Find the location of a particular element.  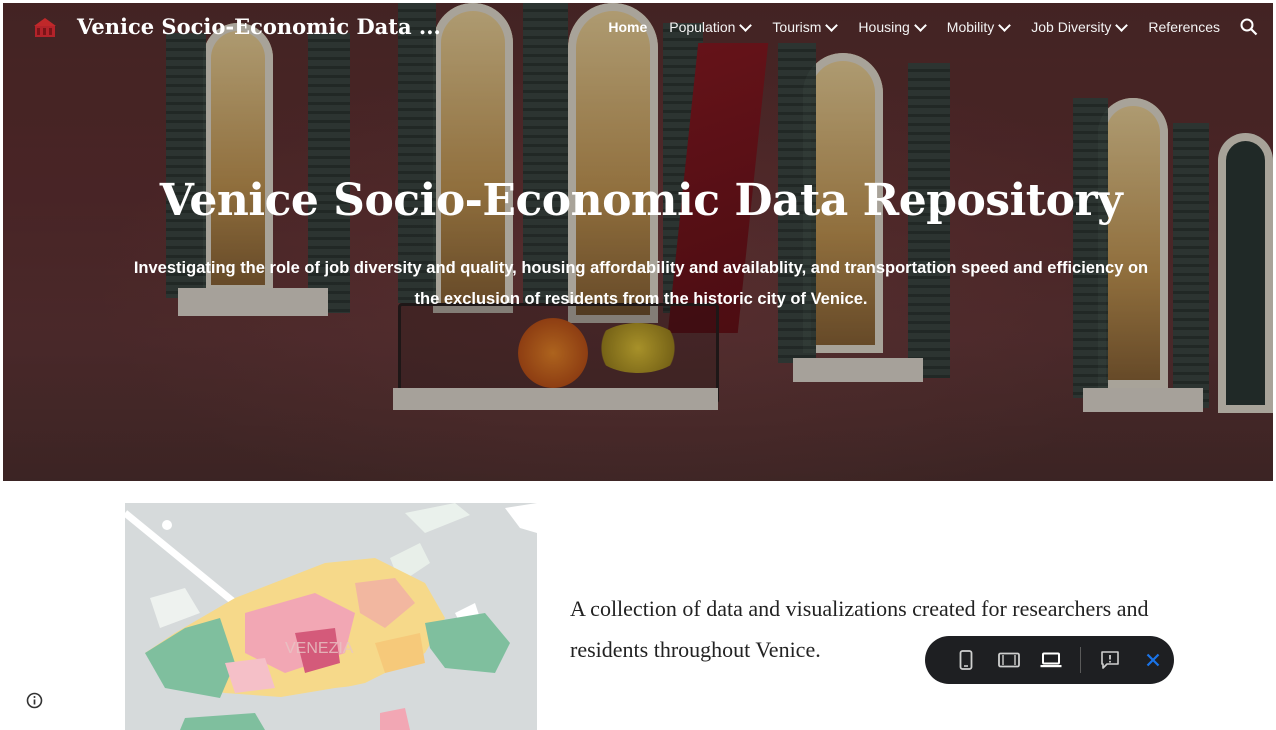

phone-preview-icon is located at coordinates (966, 660).